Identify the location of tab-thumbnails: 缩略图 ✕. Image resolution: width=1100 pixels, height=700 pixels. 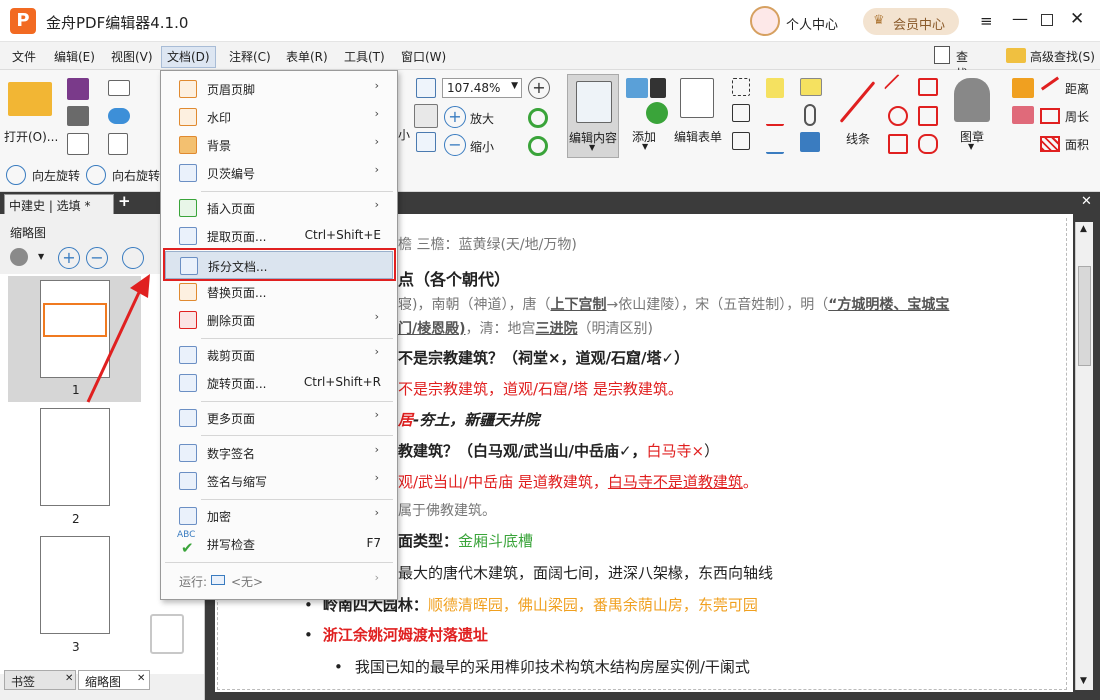
(114, 680).